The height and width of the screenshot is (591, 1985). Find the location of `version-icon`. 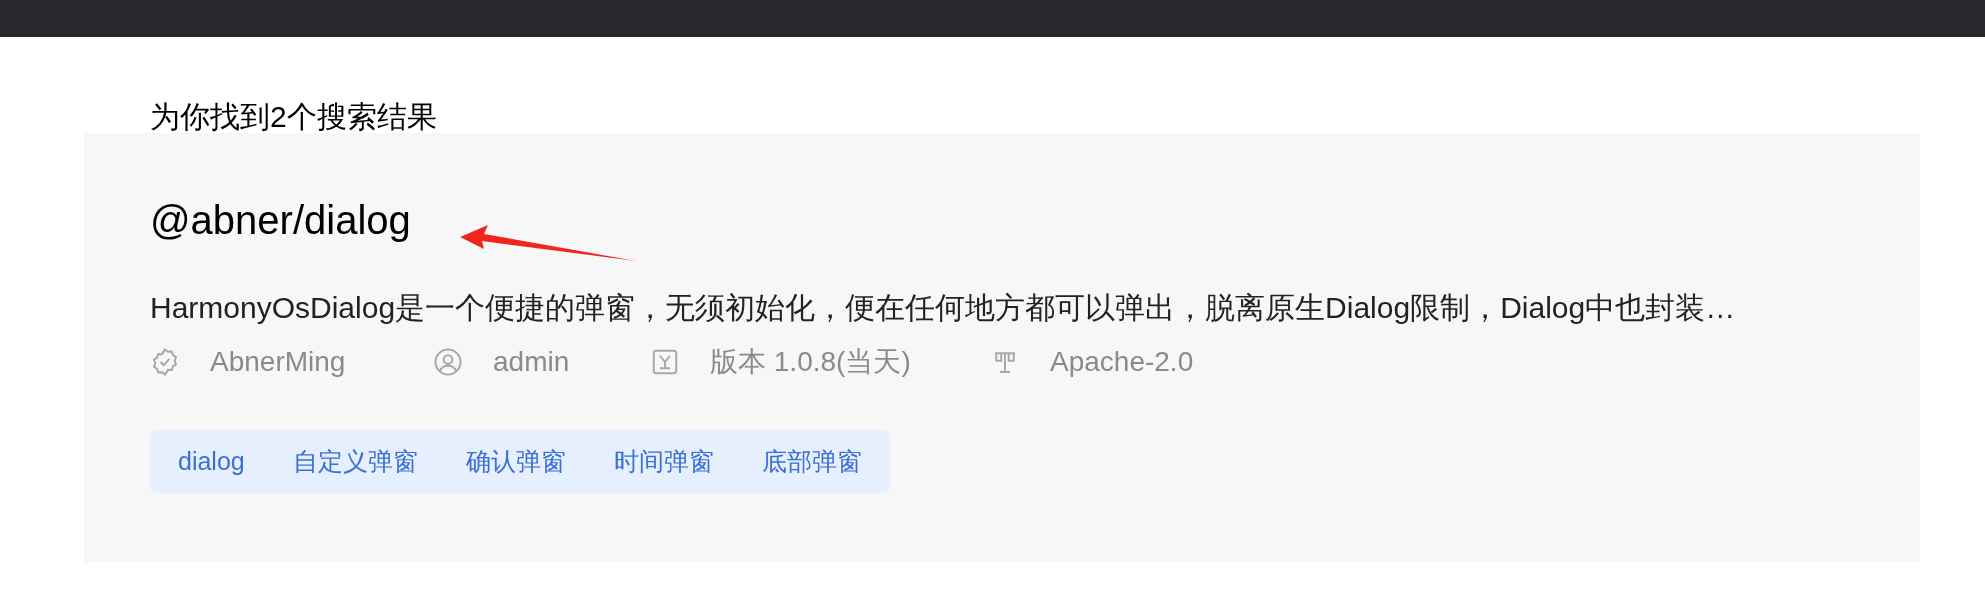

version-icon is located at coordinates (665, 362).